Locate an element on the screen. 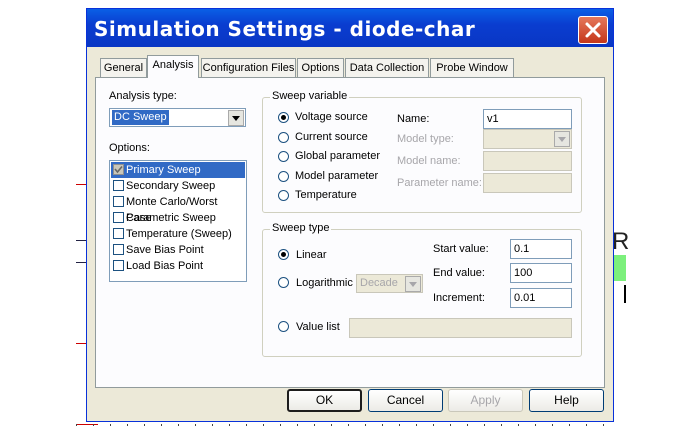 This screenshot has width=683, height=433. tab-options: Options is located at coordinates (320, 67).